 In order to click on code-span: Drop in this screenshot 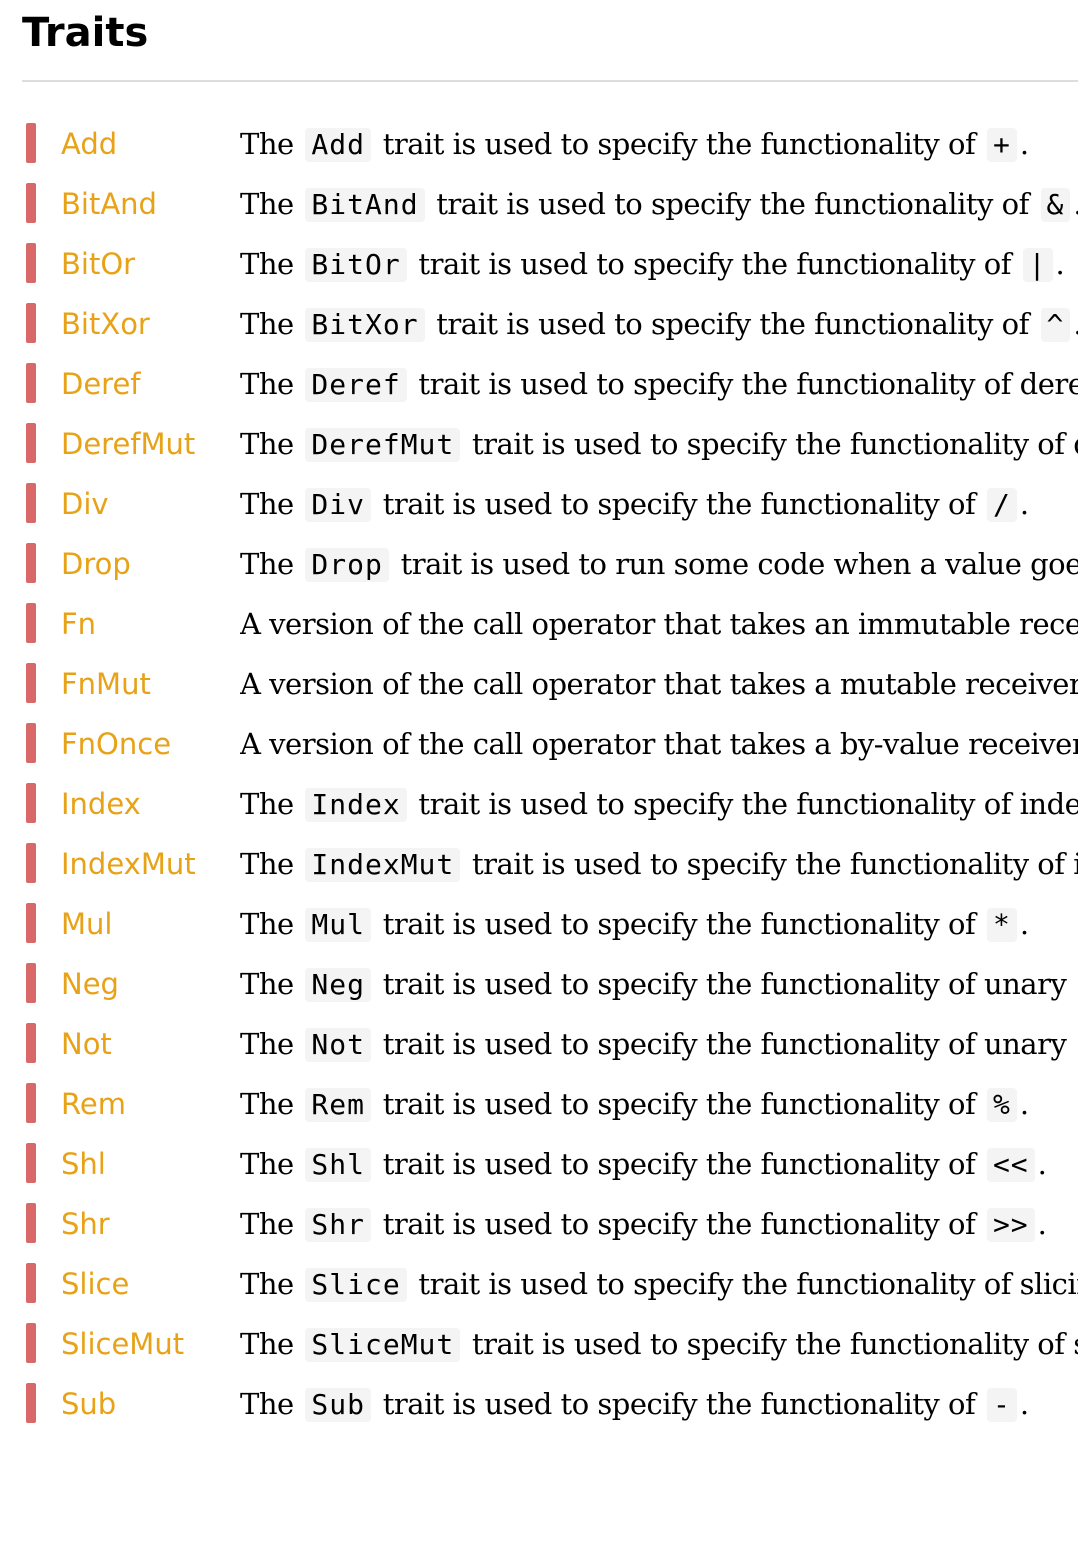, I will do `click(347, 565)`.